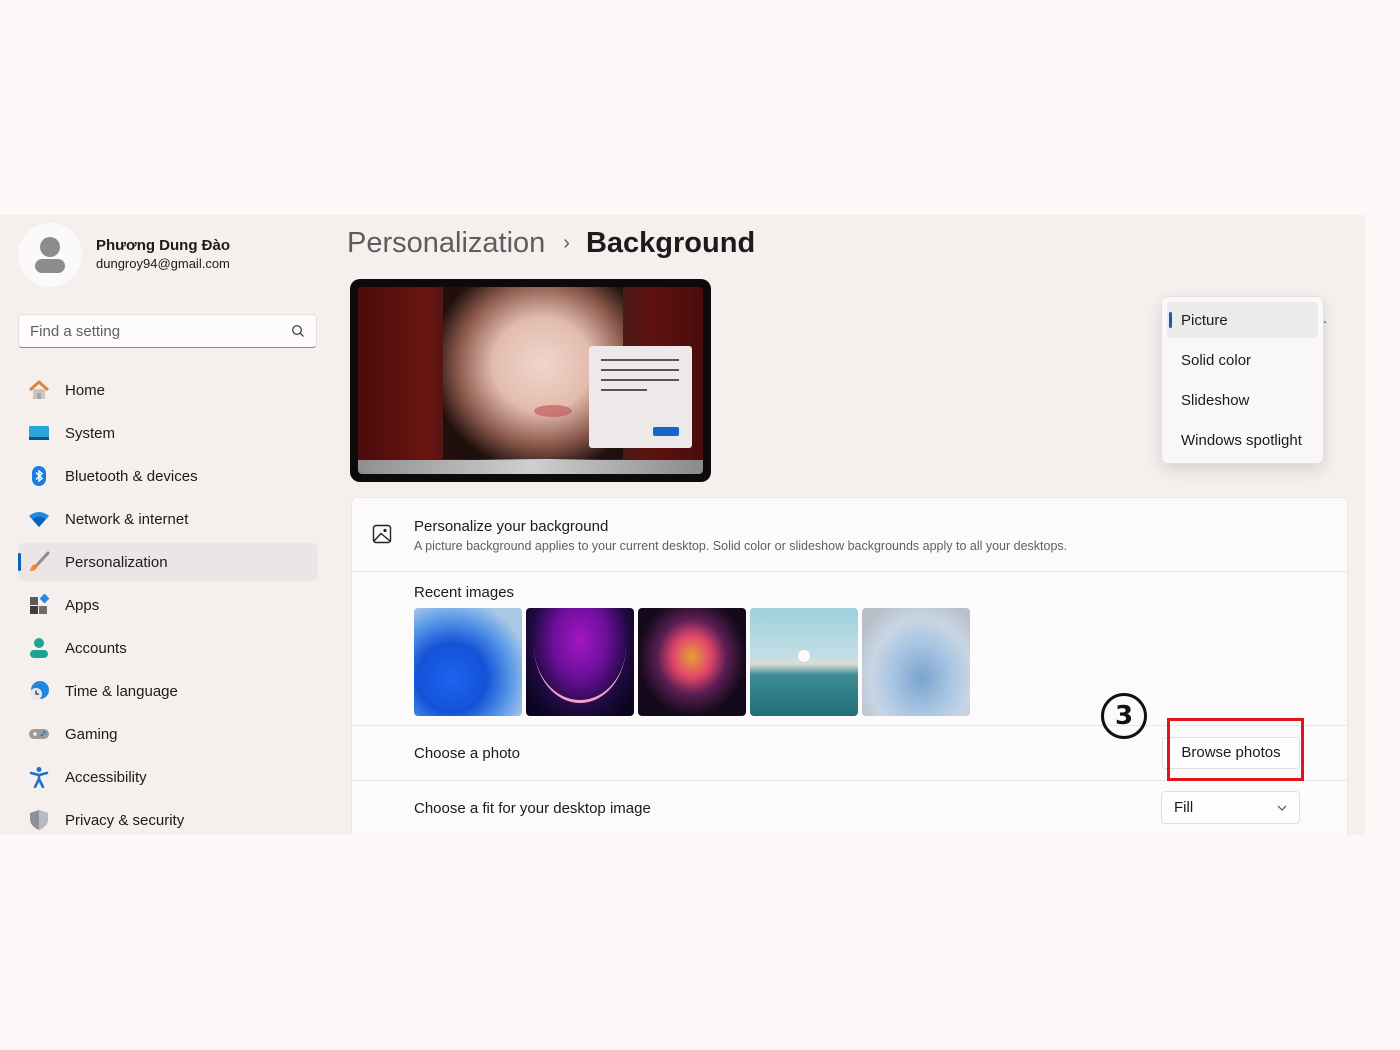  Describe the element at coordinates (849, 808) in the screenshot. I see `choose-fit-row: Choose a fit for your desktop image Fill` at that location.